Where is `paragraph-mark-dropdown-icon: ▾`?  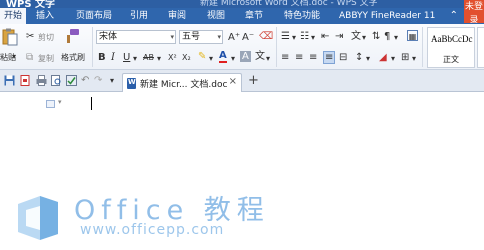 paragraph-mark-dropdown-icon: ▾ is located at coordinates (60, 102).